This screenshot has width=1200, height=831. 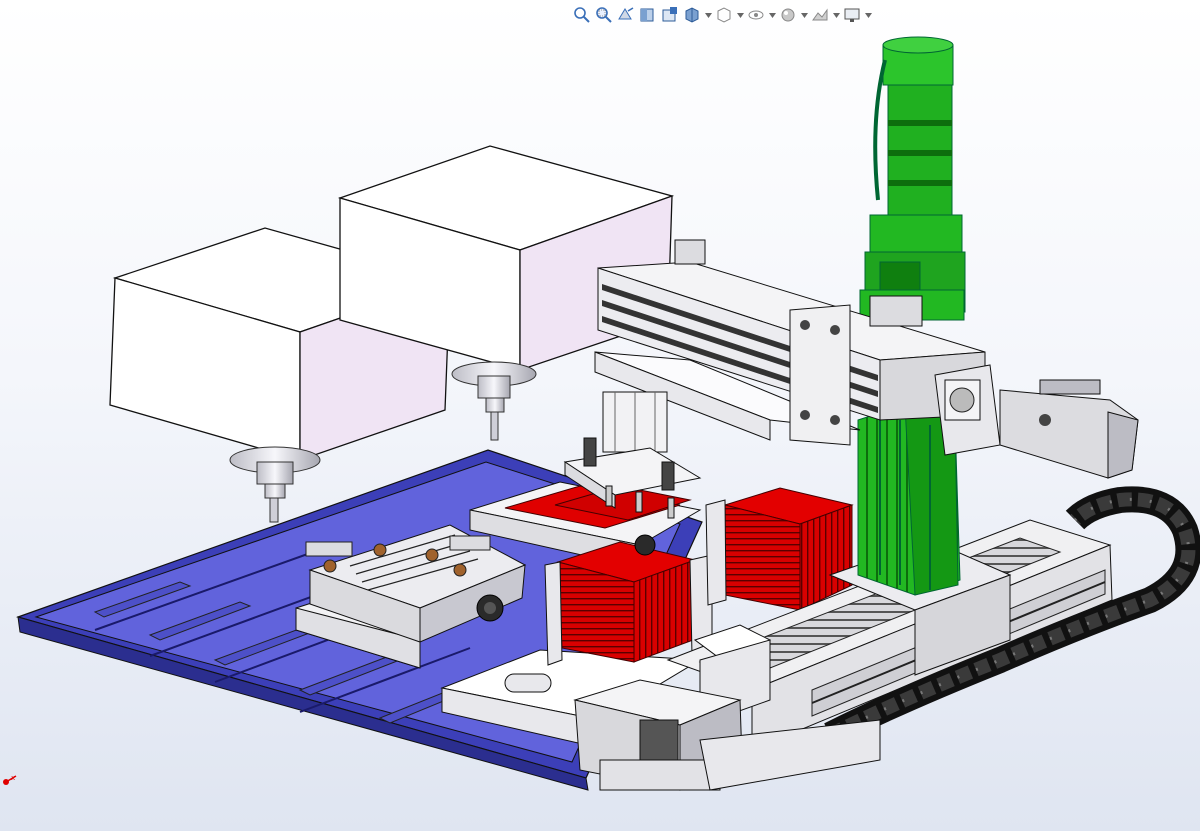 What do you see at coordinates (820, 15) in the screenshot?
I see `apply-scene-icon` at bounding box center [820, 15].